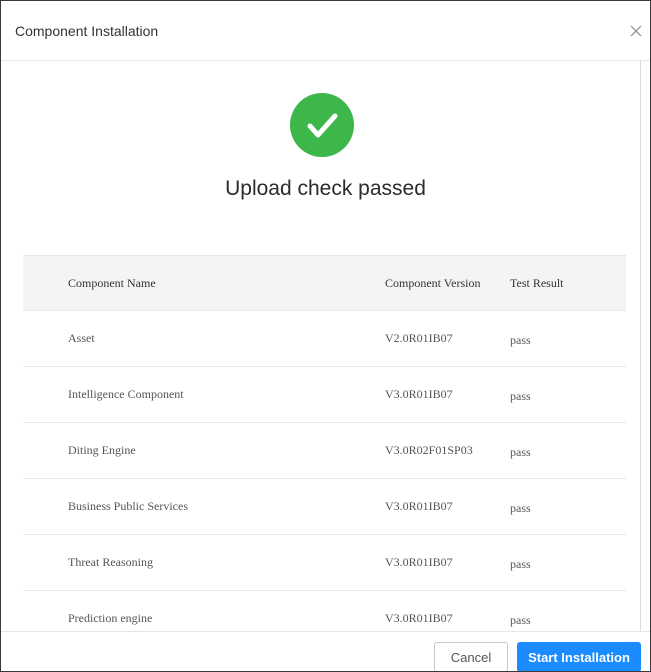 This screenshot has width=651, height=672. I want to click on table-row: Asset V2.0R01IB07 pass, so click(324, 338).